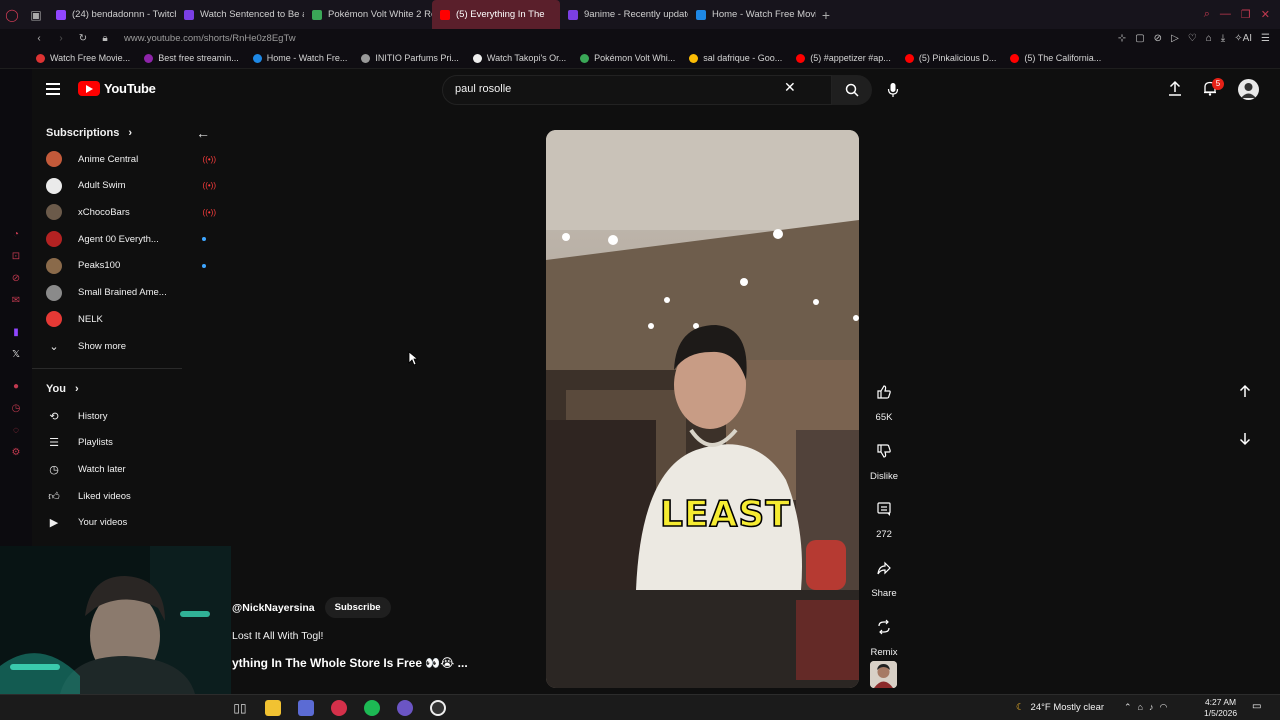 This screenshot has height=720, width=1280. Describe the element at coordinates (884, 574) in the screenshot. I see `share-button: Share` at that location.